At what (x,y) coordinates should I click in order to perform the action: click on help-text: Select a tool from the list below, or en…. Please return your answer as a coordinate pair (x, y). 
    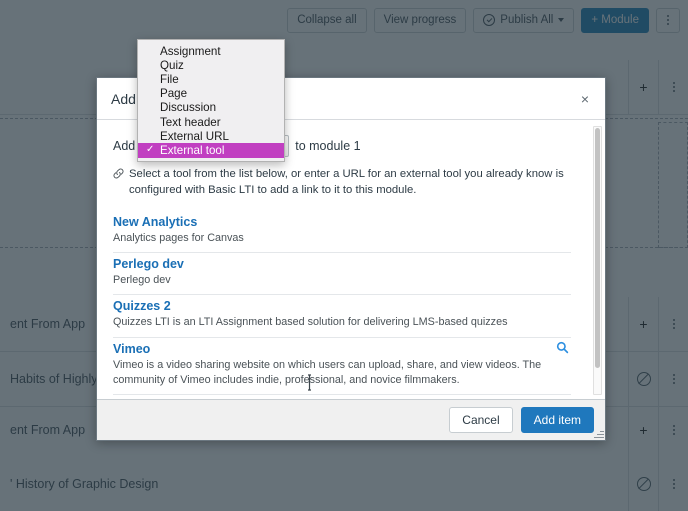
    Looking at the image, I should click on (346, 182).